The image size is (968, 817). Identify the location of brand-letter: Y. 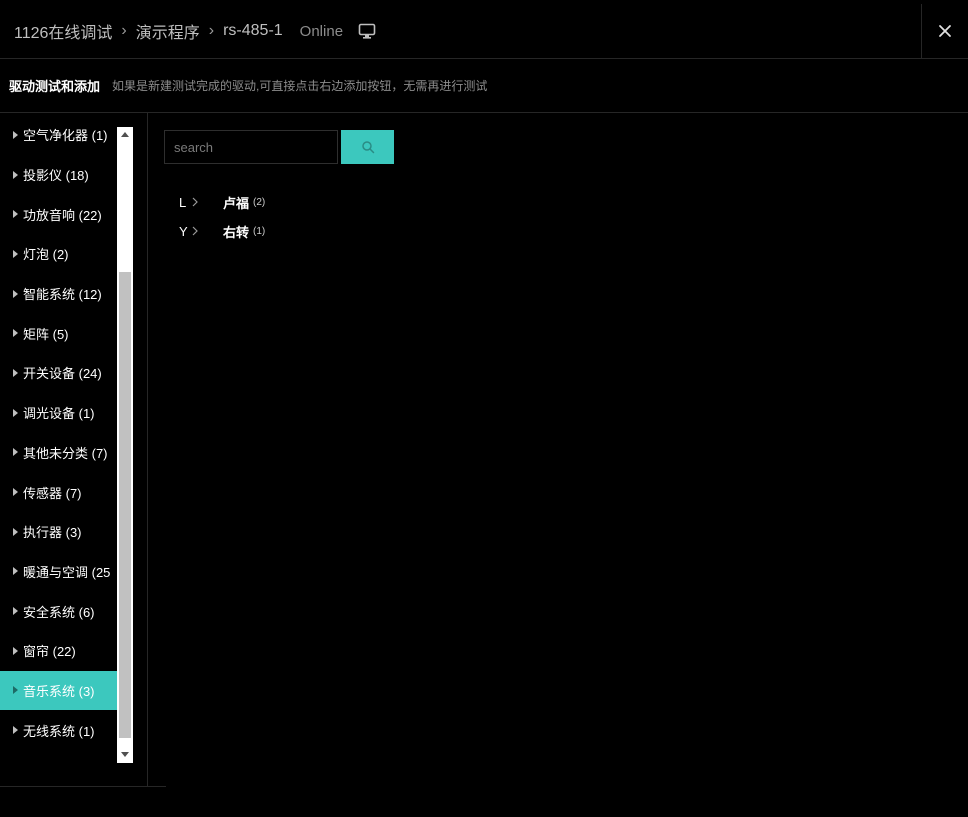
(183, 231).